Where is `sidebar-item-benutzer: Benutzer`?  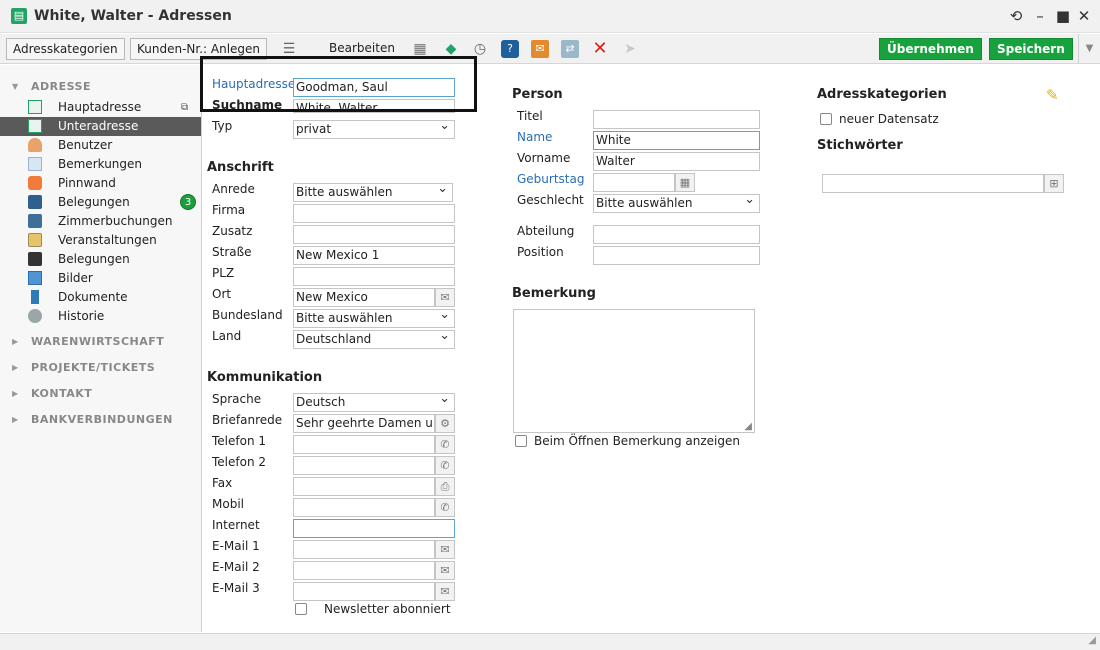 sidebar-item-benutzer: Benutzer is located at coordinates (100, 145).